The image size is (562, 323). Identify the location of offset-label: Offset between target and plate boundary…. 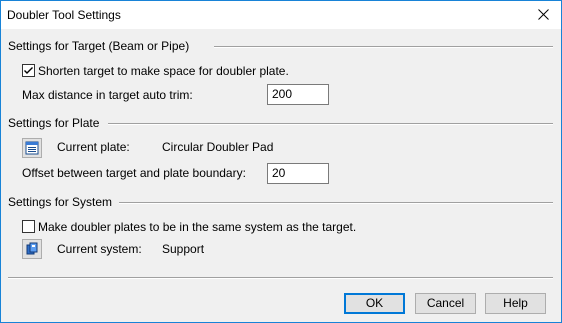
(134, 173).